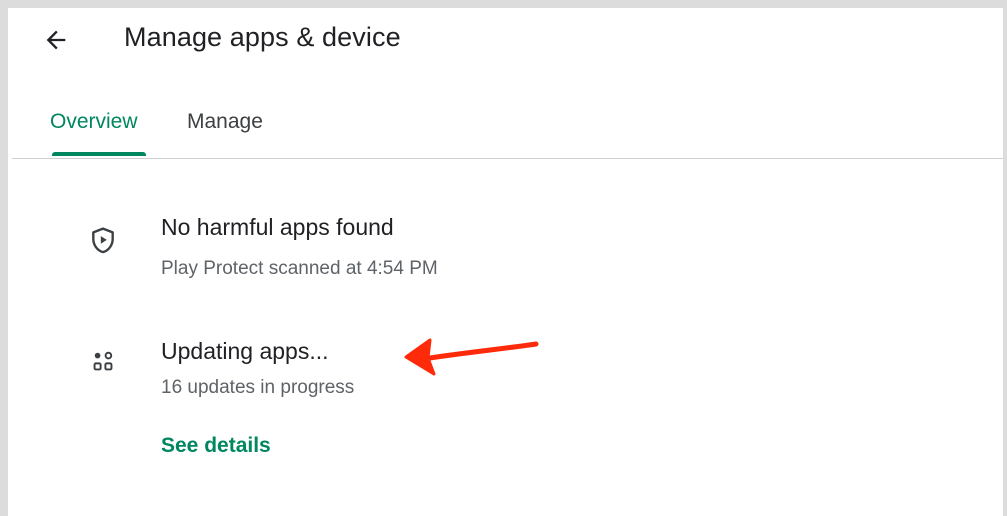  What do you see at coordinates (216, 446) in the screenshot?
I see `see-details-link: See details` at bounding box center [216, 446].